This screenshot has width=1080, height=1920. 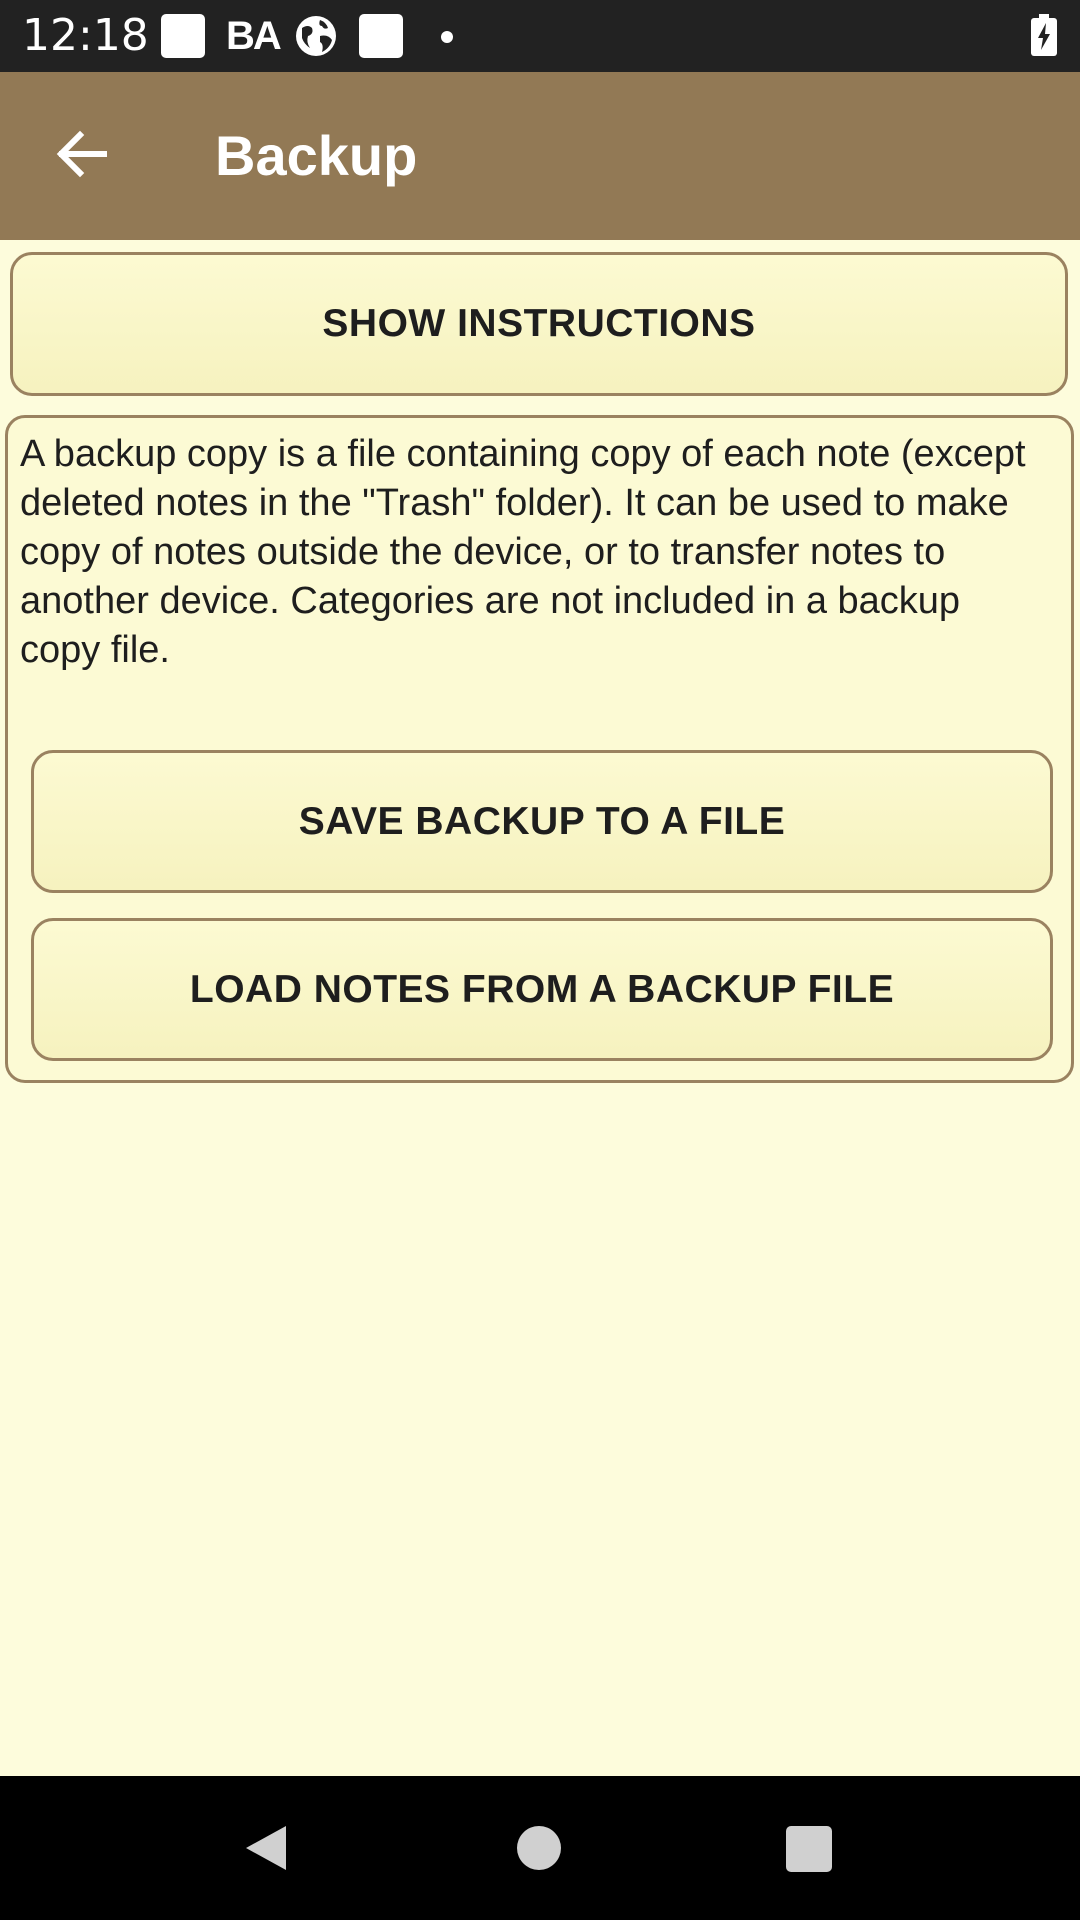 What do you see at coordinates (447, 37) in the screenshot?
I see `dot-icon` at bounding box center [447, 37].